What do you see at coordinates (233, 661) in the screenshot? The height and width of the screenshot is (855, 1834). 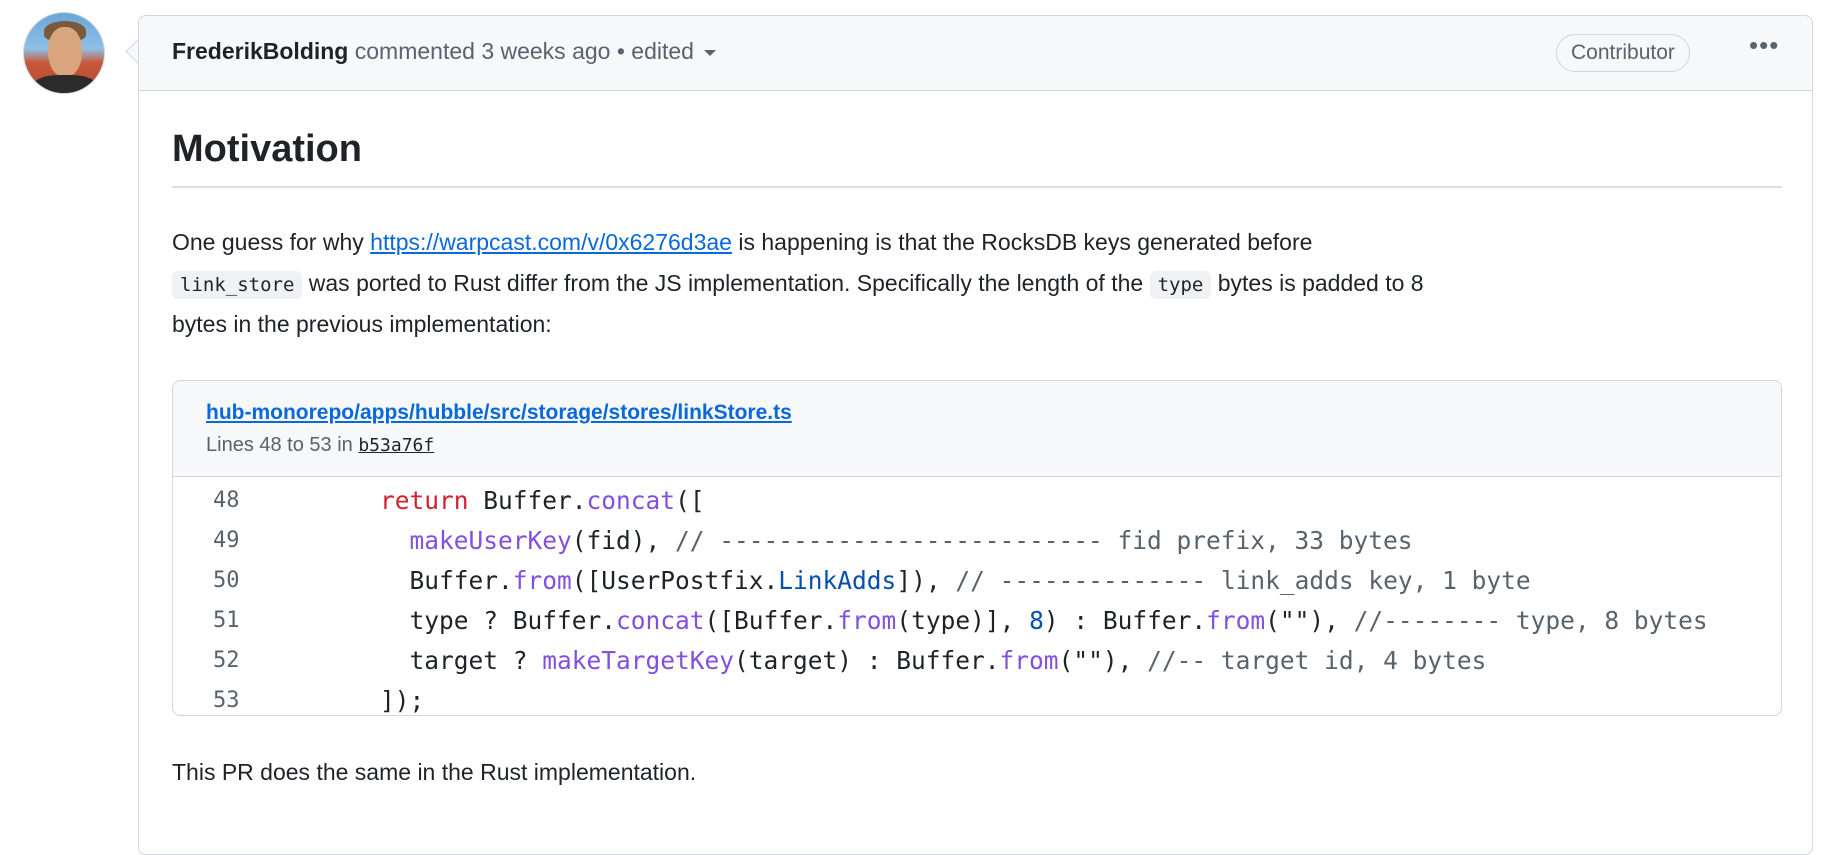 I see `line-number: 52` at bounding box center [233, 661].